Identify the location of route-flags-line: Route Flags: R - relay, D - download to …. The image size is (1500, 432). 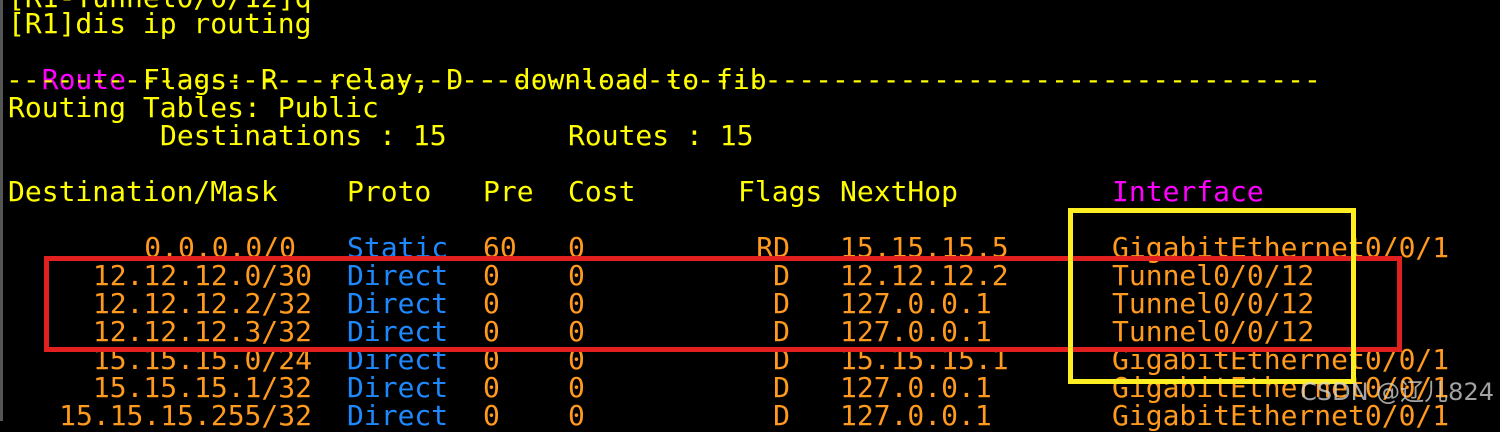
(387, 66).